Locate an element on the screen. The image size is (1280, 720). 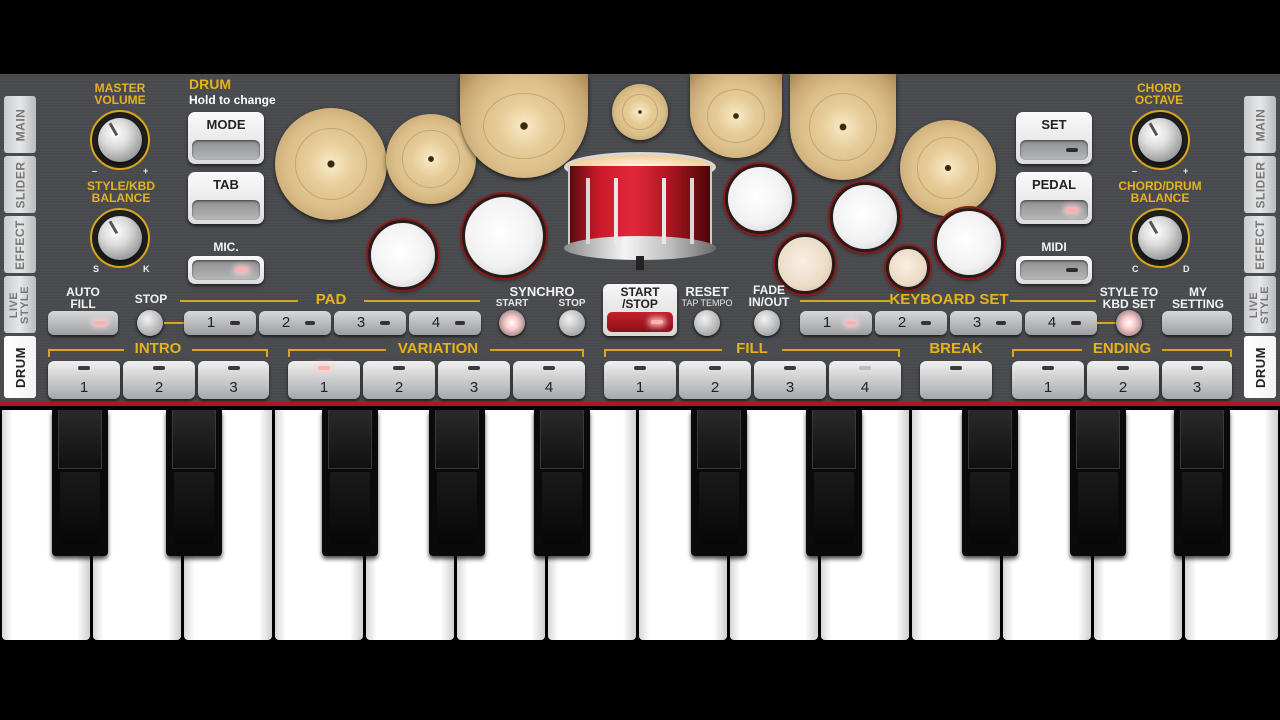
intro-button-1: 1 is located at coordinates (84, 380).